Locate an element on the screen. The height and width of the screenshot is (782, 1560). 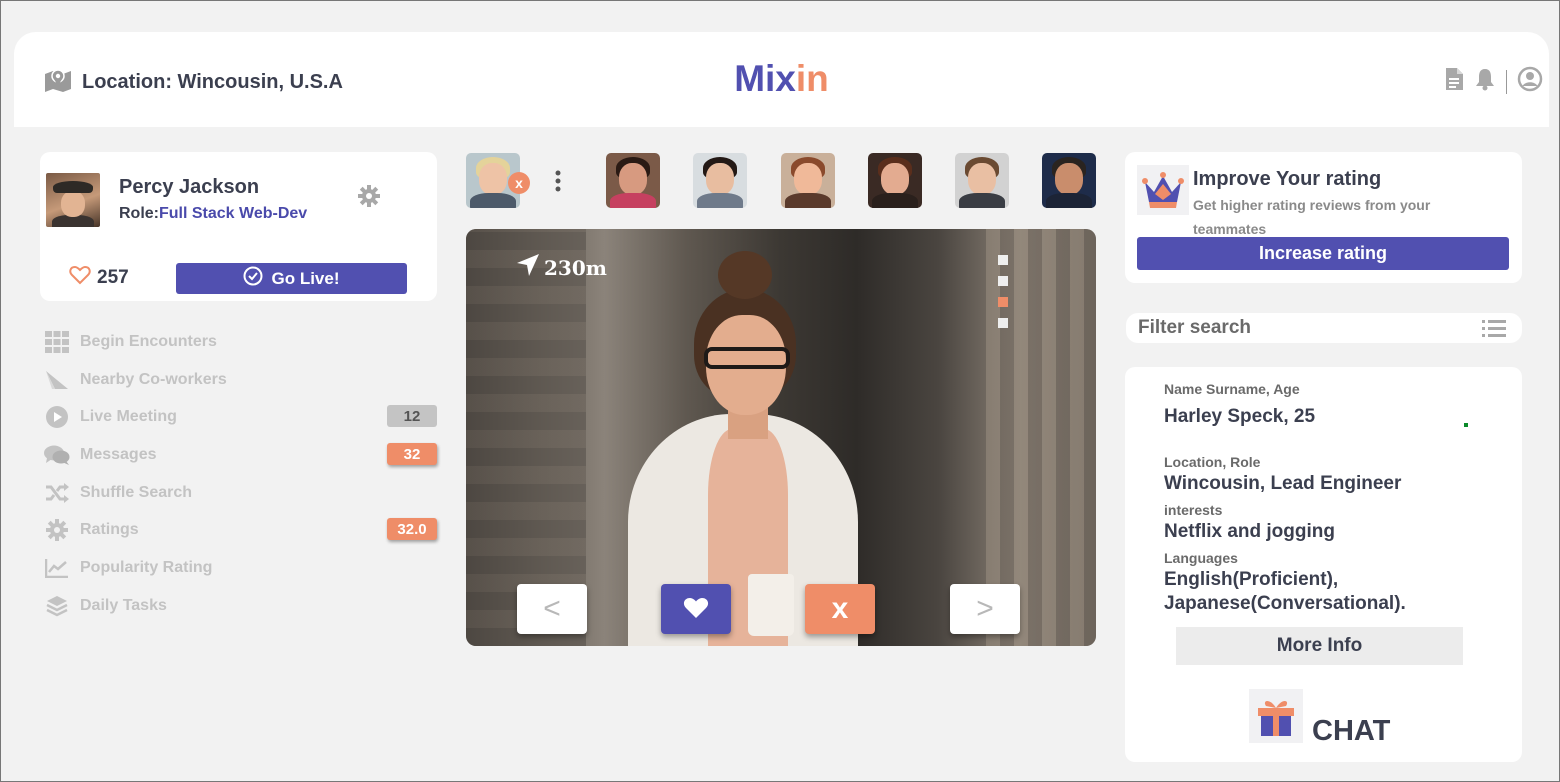
sidebar-item-daily-tasks: Daily Tasks is located at coordinates (244, 606).